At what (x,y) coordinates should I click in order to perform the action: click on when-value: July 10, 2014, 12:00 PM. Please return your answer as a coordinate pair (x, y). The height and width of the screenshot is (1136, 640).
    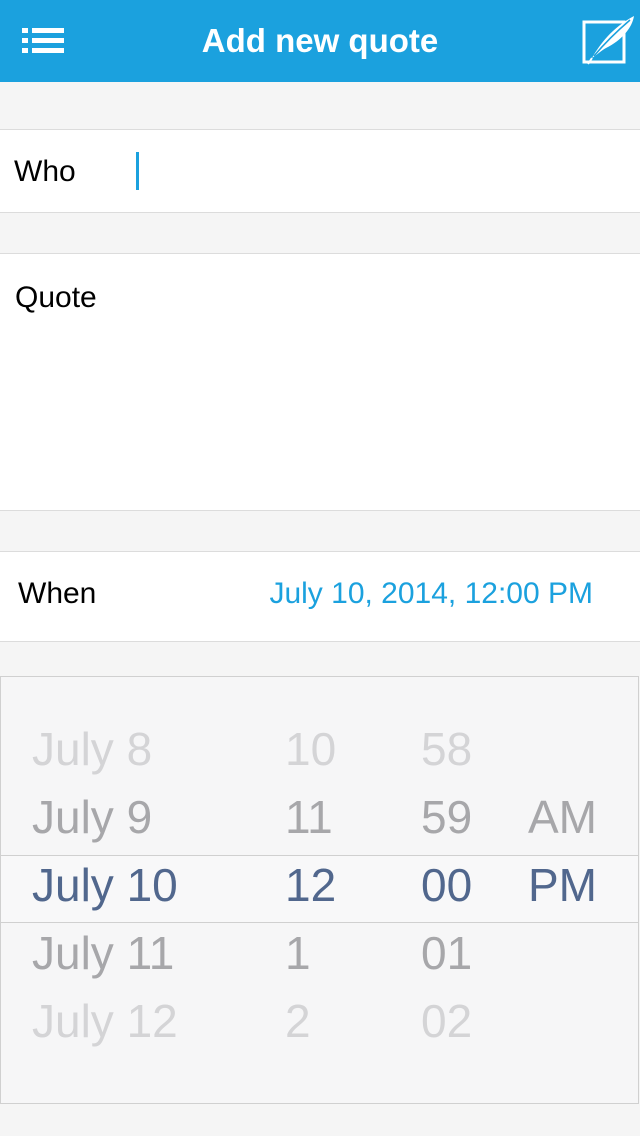
    Looking at the image, I should click on (431, 594).